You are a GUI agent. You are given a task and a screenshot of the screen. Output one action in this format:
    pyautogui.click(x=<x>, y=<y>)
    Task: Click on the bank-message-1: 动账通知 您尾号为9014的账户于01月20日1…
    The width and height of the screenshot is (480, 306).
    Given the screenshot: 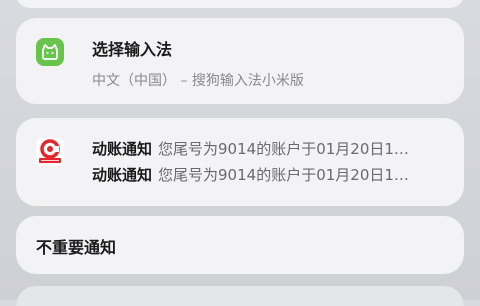 What is the action you would take?
    pyautogui.click(x=278, y=148)
    